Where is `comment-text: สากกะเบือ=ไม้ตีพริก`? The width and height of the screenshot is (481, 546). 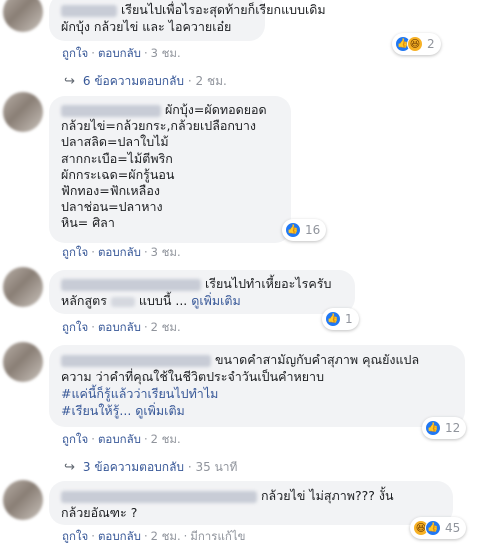 comment-text: สากกะเบือ=ไม้ตีพริก is located at coordinates (117, 158).